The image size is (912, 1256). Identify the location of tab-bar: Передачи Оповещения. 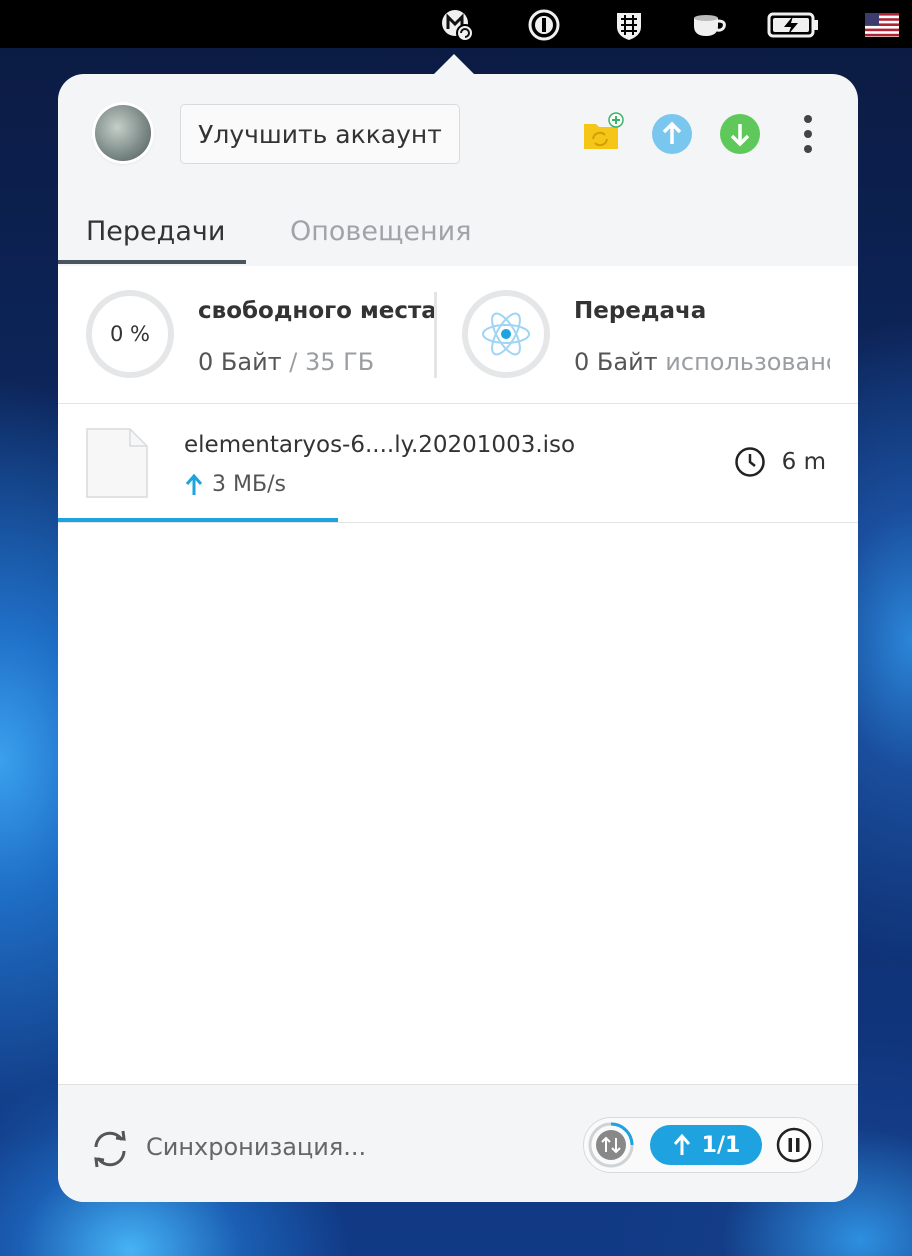
(458, 235).